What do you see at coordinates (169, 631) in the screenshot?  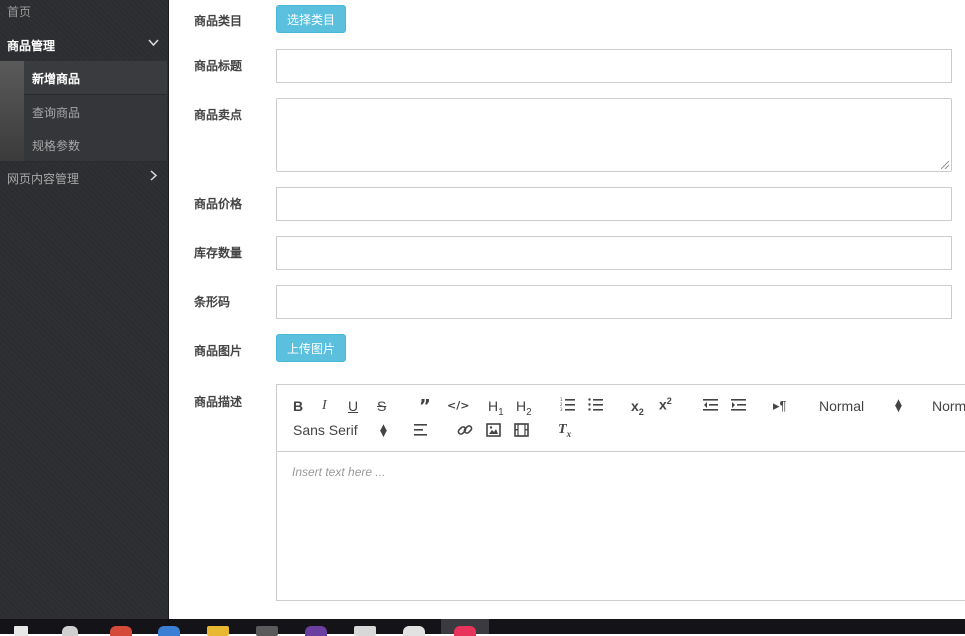 I see `app-blue-icon` at bounding box center [169, 631].